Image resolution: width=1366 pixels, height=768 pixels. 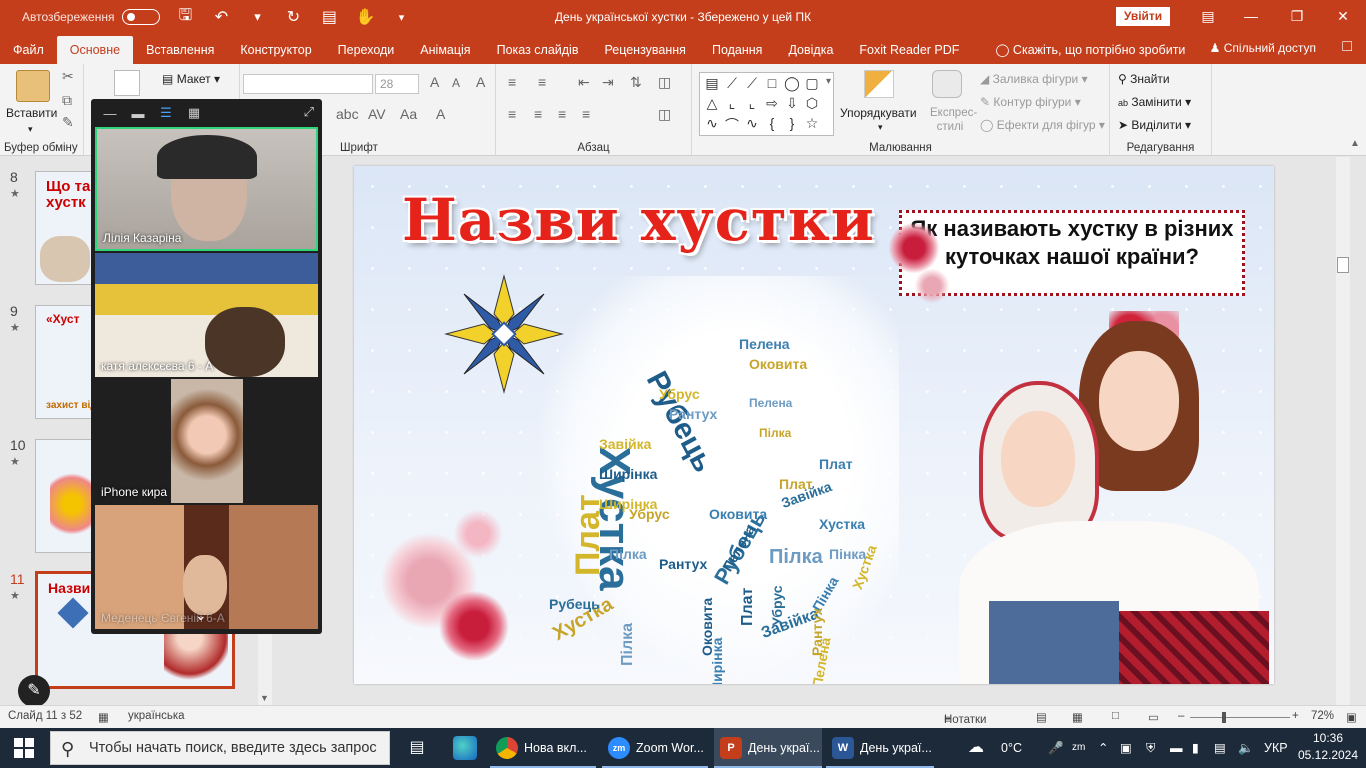 What do you see at coordinates (1150, 748) in the screenshot?
I see `security-icon: ⛨` at bounding box center [1150, 748].